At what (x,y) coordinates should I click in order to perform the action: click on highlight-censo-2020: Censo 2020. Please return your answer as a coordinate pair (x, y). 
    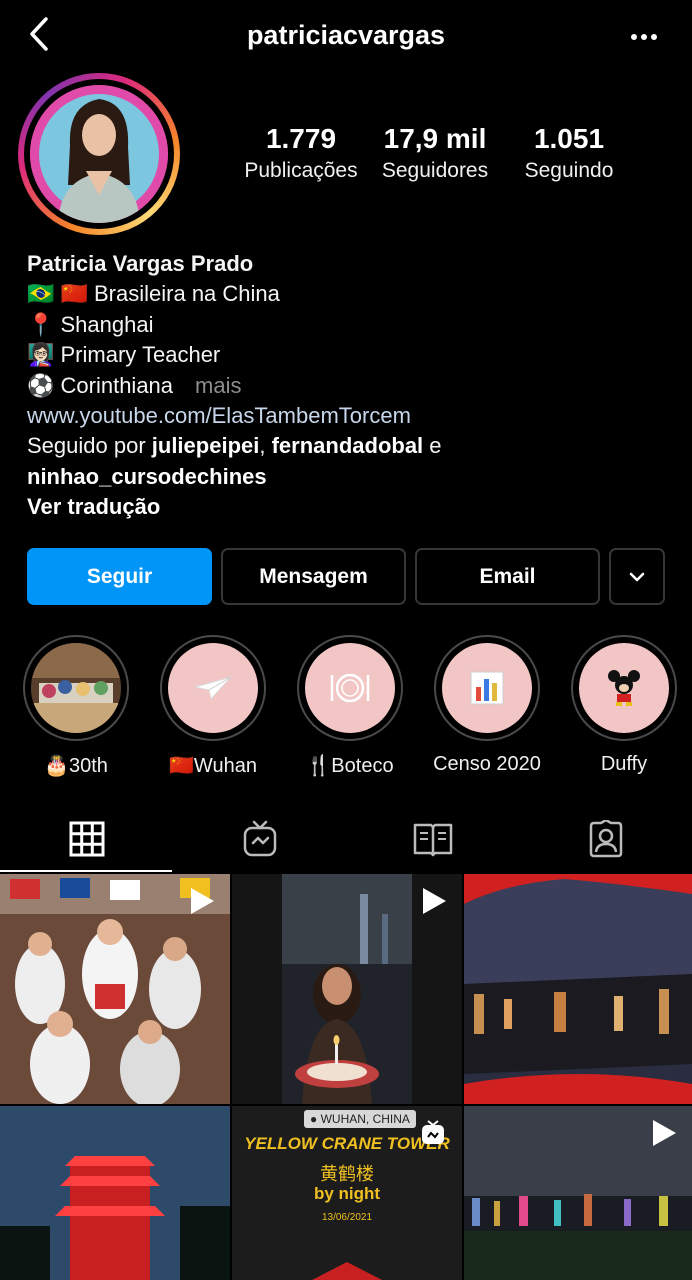
    Looking at the image, I should click on (487, 705).